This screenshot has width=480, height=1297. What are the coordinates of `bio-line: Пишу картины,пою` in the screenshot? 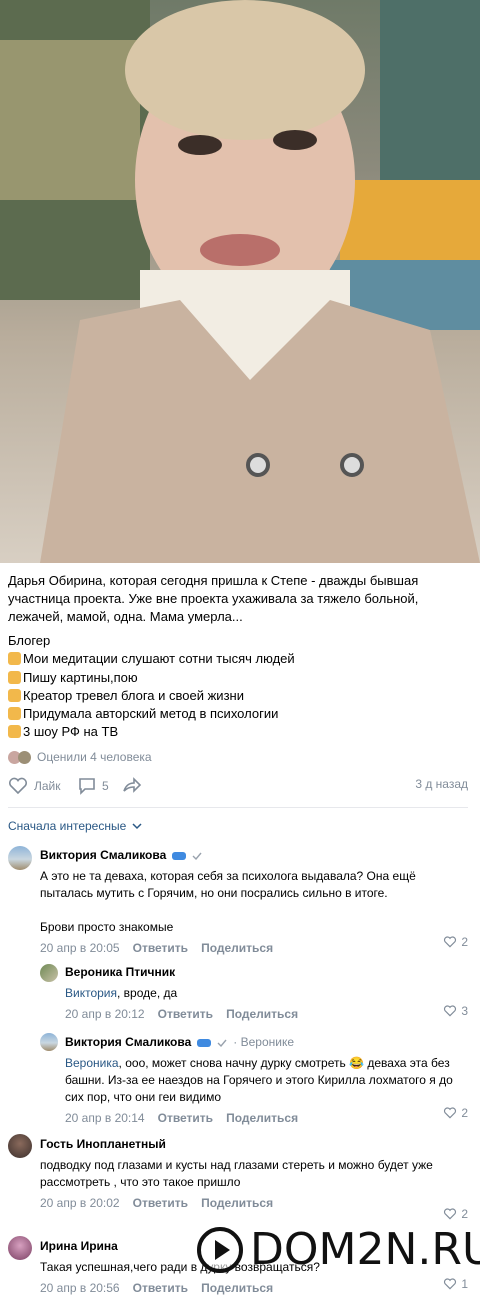 It's located at (238, 678).